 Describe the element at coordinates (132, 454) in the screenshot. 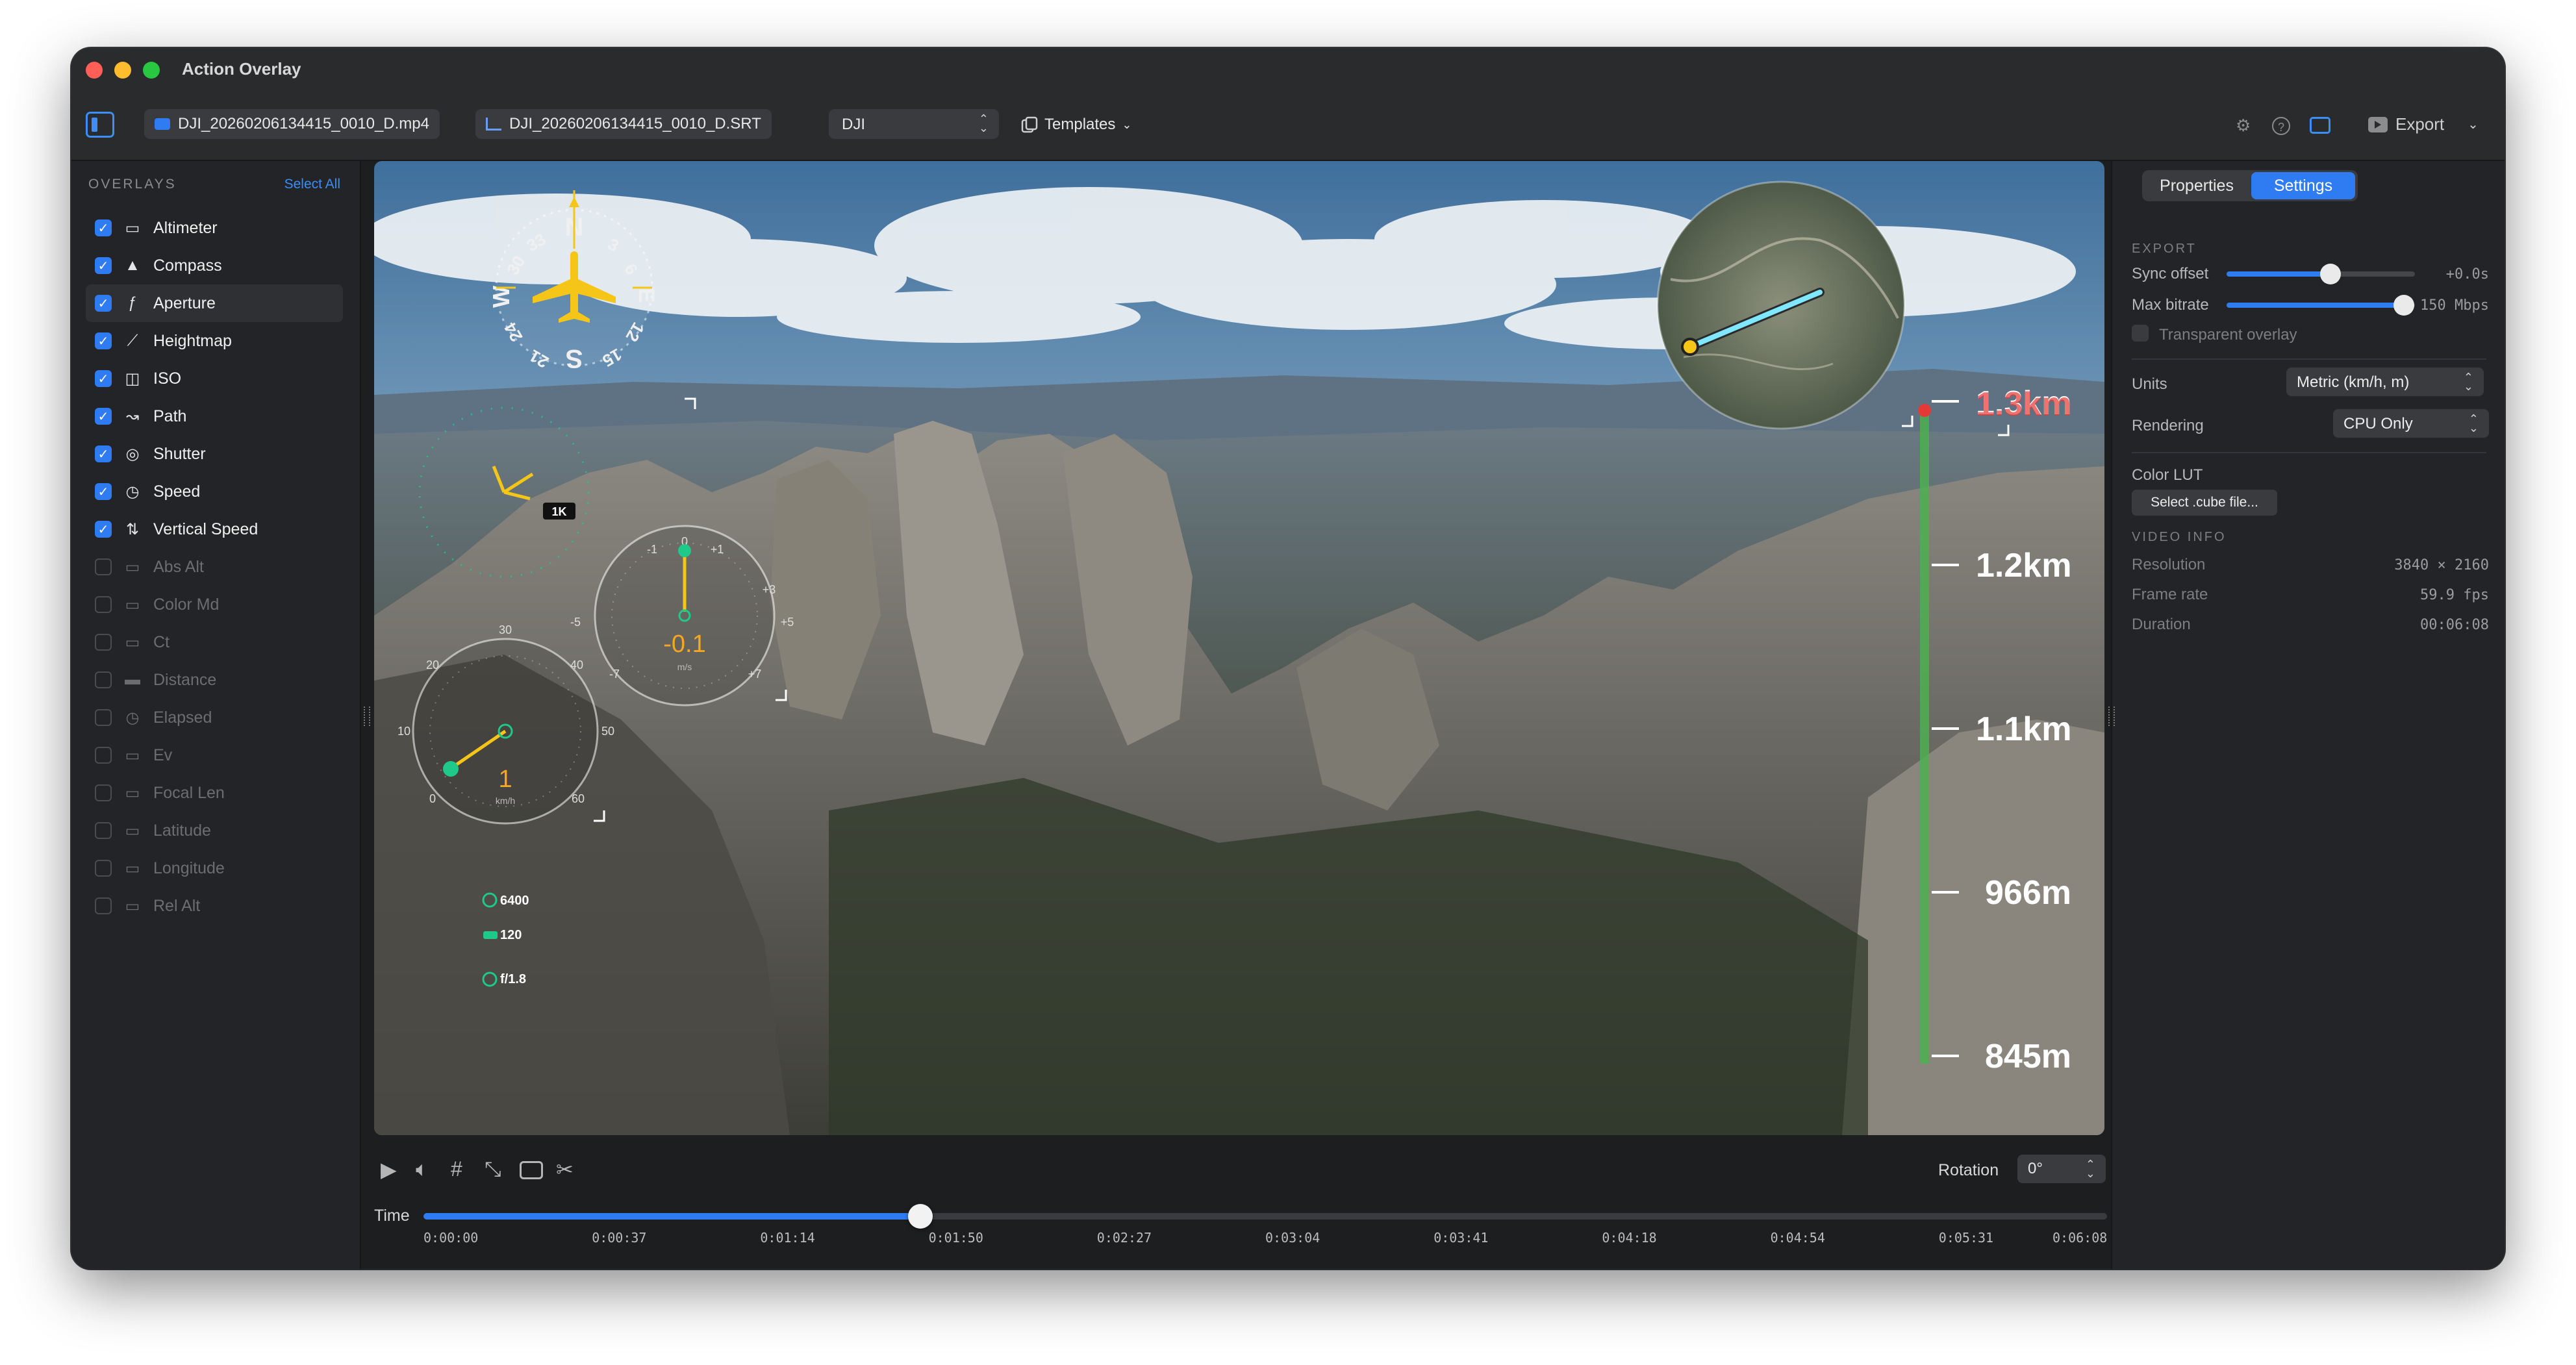

I see `shutter-icon: ◎` at that location.